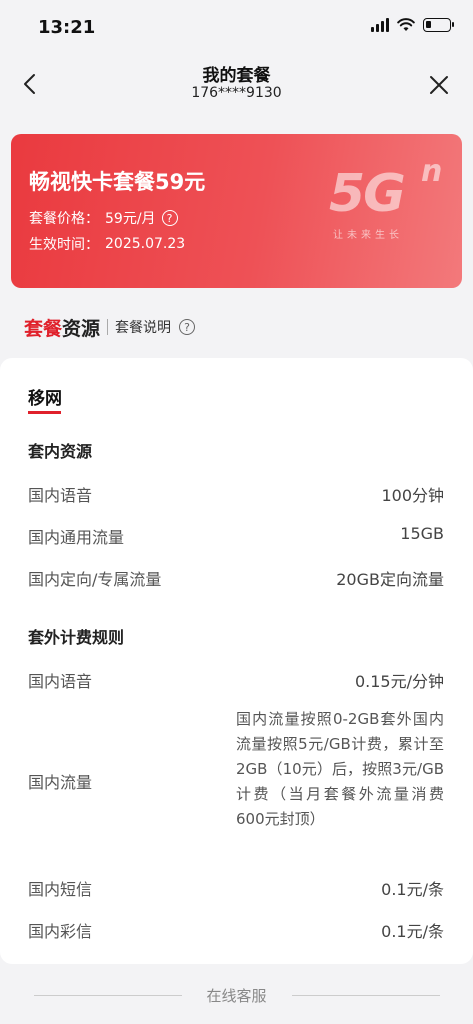 The width and height of the screenshot is (473, 1024). Describe the element at coordinates (438, 25) in the screenshot. I see `battery-icon` at that location.